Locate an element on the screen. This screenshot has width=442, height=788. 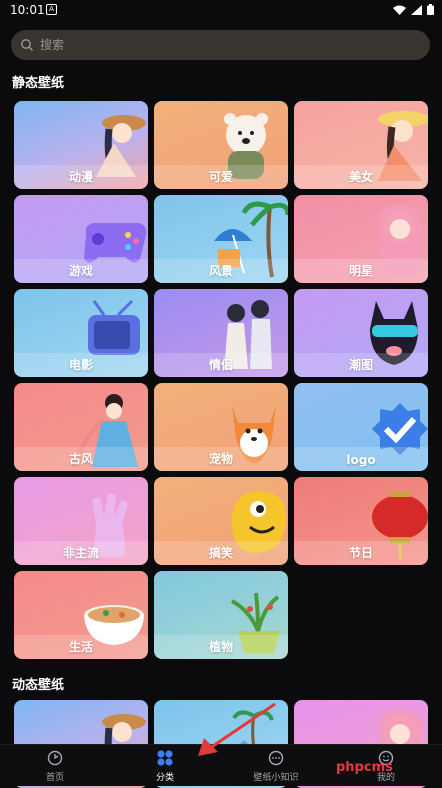
status-bar: 10:01 A is located at coordinates (221, 11).